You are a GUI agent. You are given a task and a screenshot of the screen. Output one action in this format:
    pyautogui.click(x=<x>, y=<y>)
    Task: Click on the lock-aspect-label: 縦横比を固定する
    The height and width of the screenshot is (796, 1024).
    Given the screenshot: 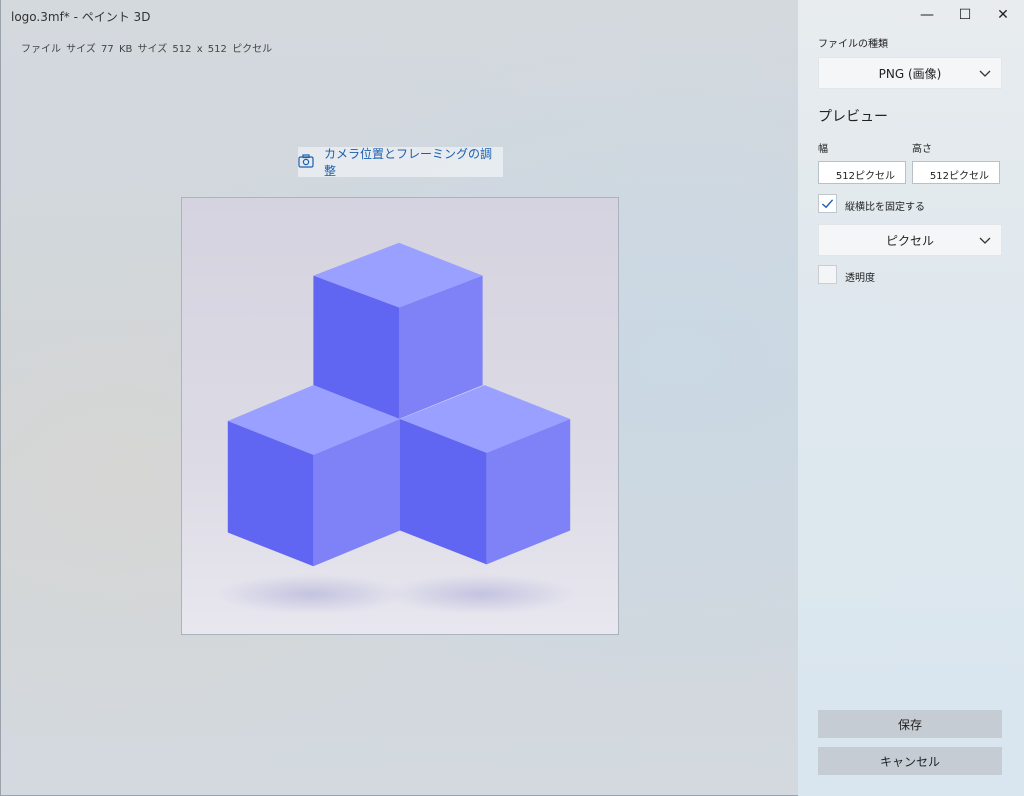 What is the action you would take?
    pyautogui.click(x=885, y=207)
    